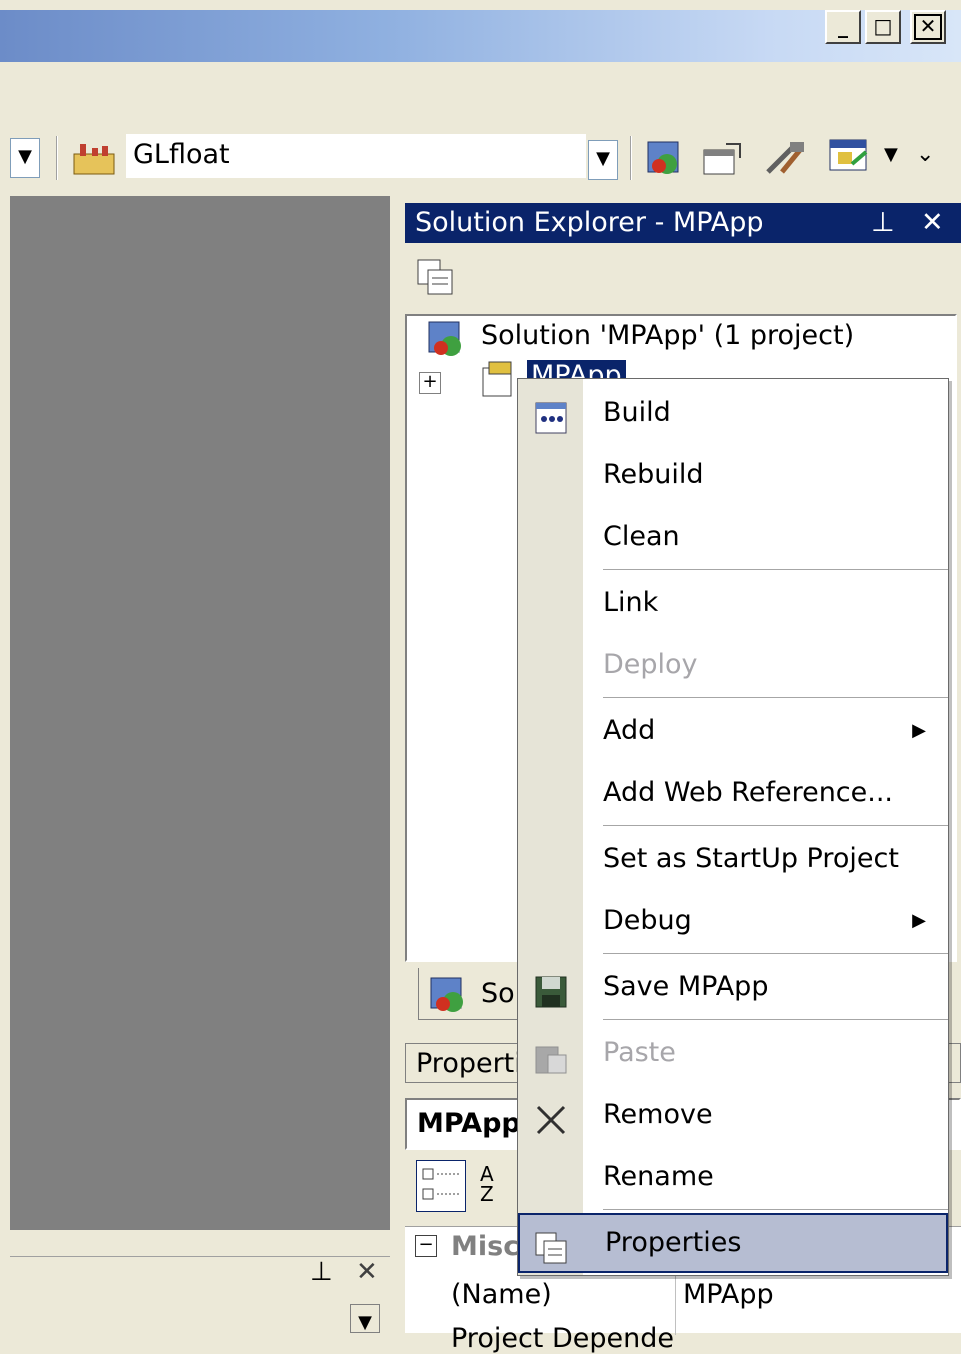 This screenshot has height=1354, width=961. I want to click on menu-item-properties: Properties, so click(733, 1243).